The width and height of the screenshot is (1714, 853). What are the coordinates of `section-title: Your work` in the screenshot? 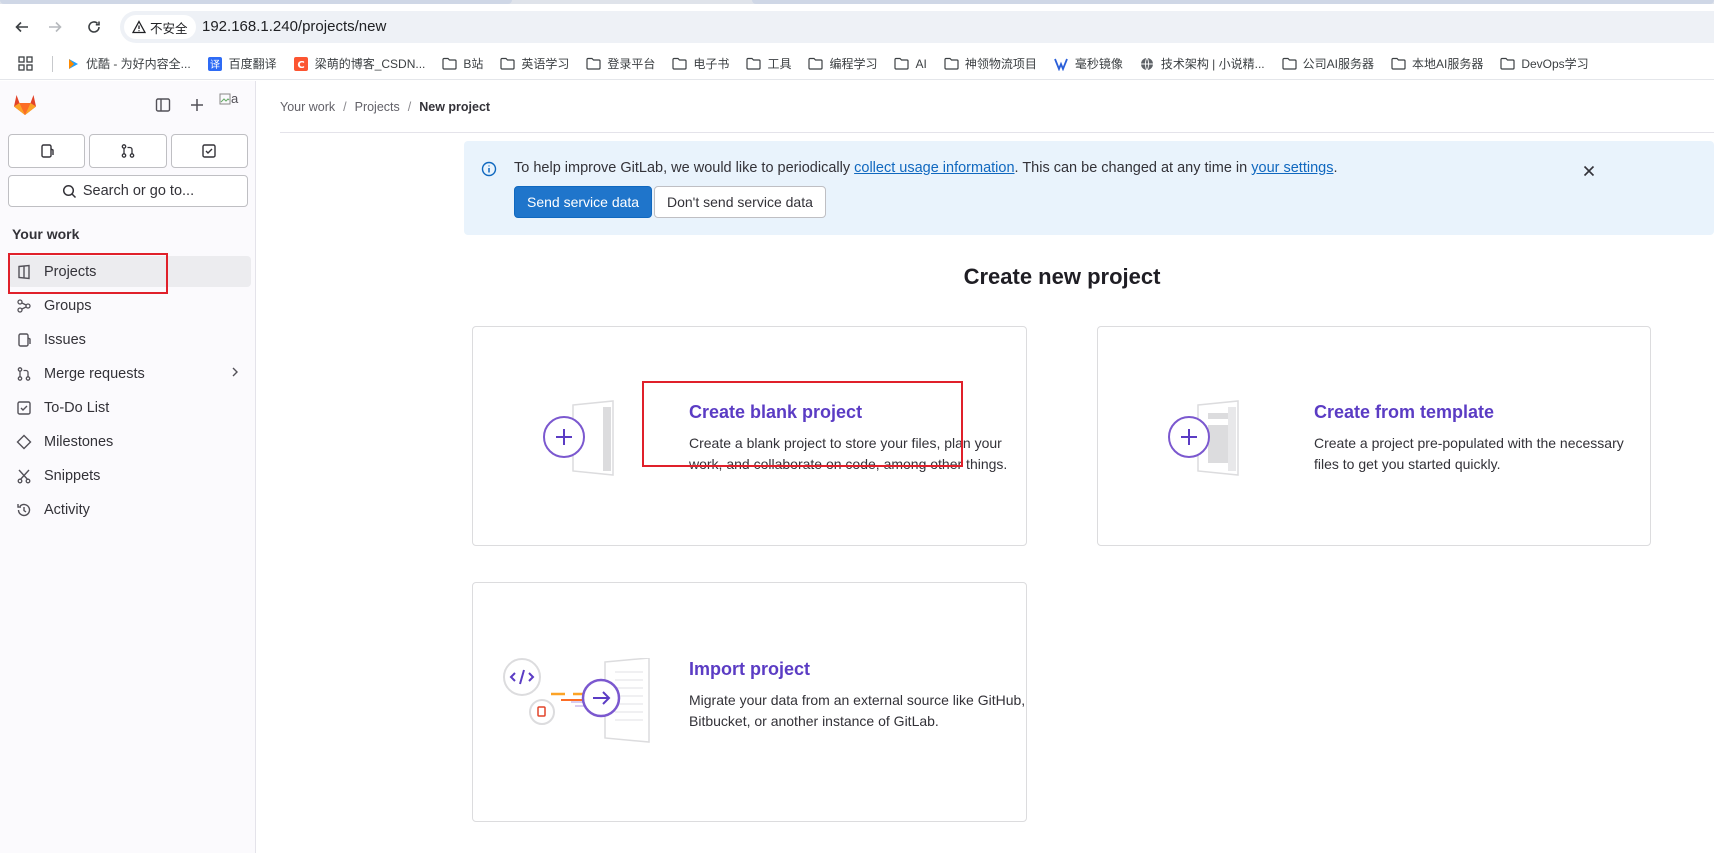 It's located at (46, 234).